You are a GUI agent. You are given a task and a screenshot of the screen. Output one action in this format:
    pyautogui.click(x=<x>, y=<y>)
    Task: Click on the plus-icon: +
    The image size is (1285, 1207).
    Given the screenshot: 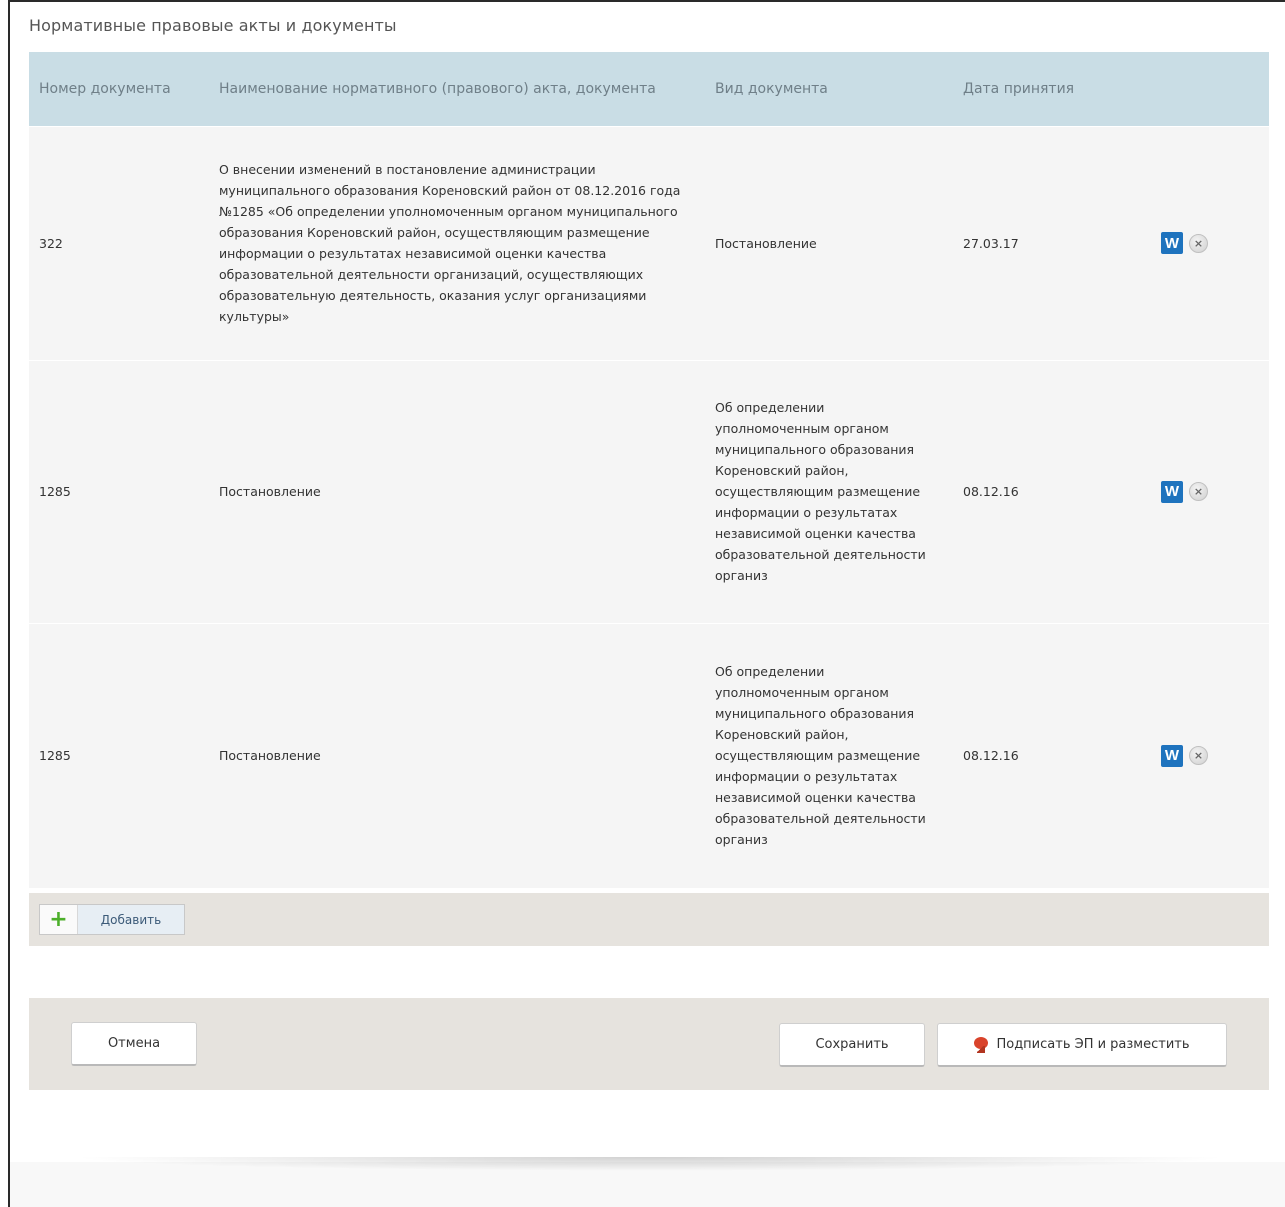 What is the action you would take?
    pyautogui.click(x=59, y=919)
    